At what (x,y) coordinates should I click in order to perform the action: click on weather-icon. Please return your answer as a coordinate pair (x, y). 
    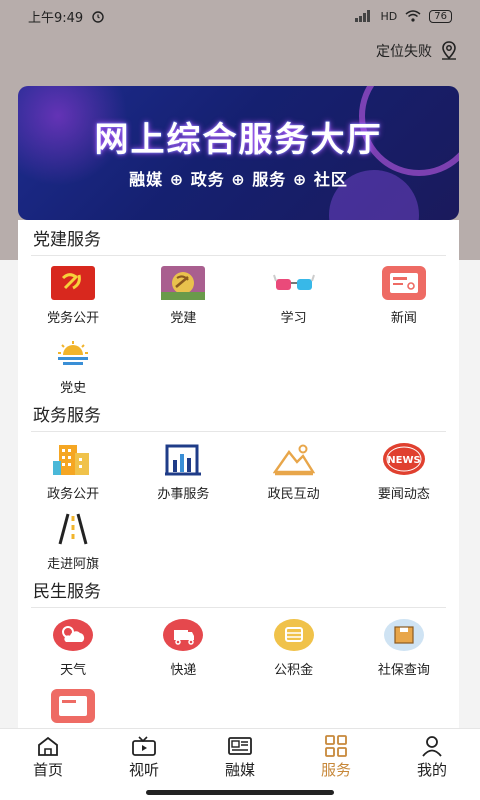
    Looking at the image, I should click on (73, 635).